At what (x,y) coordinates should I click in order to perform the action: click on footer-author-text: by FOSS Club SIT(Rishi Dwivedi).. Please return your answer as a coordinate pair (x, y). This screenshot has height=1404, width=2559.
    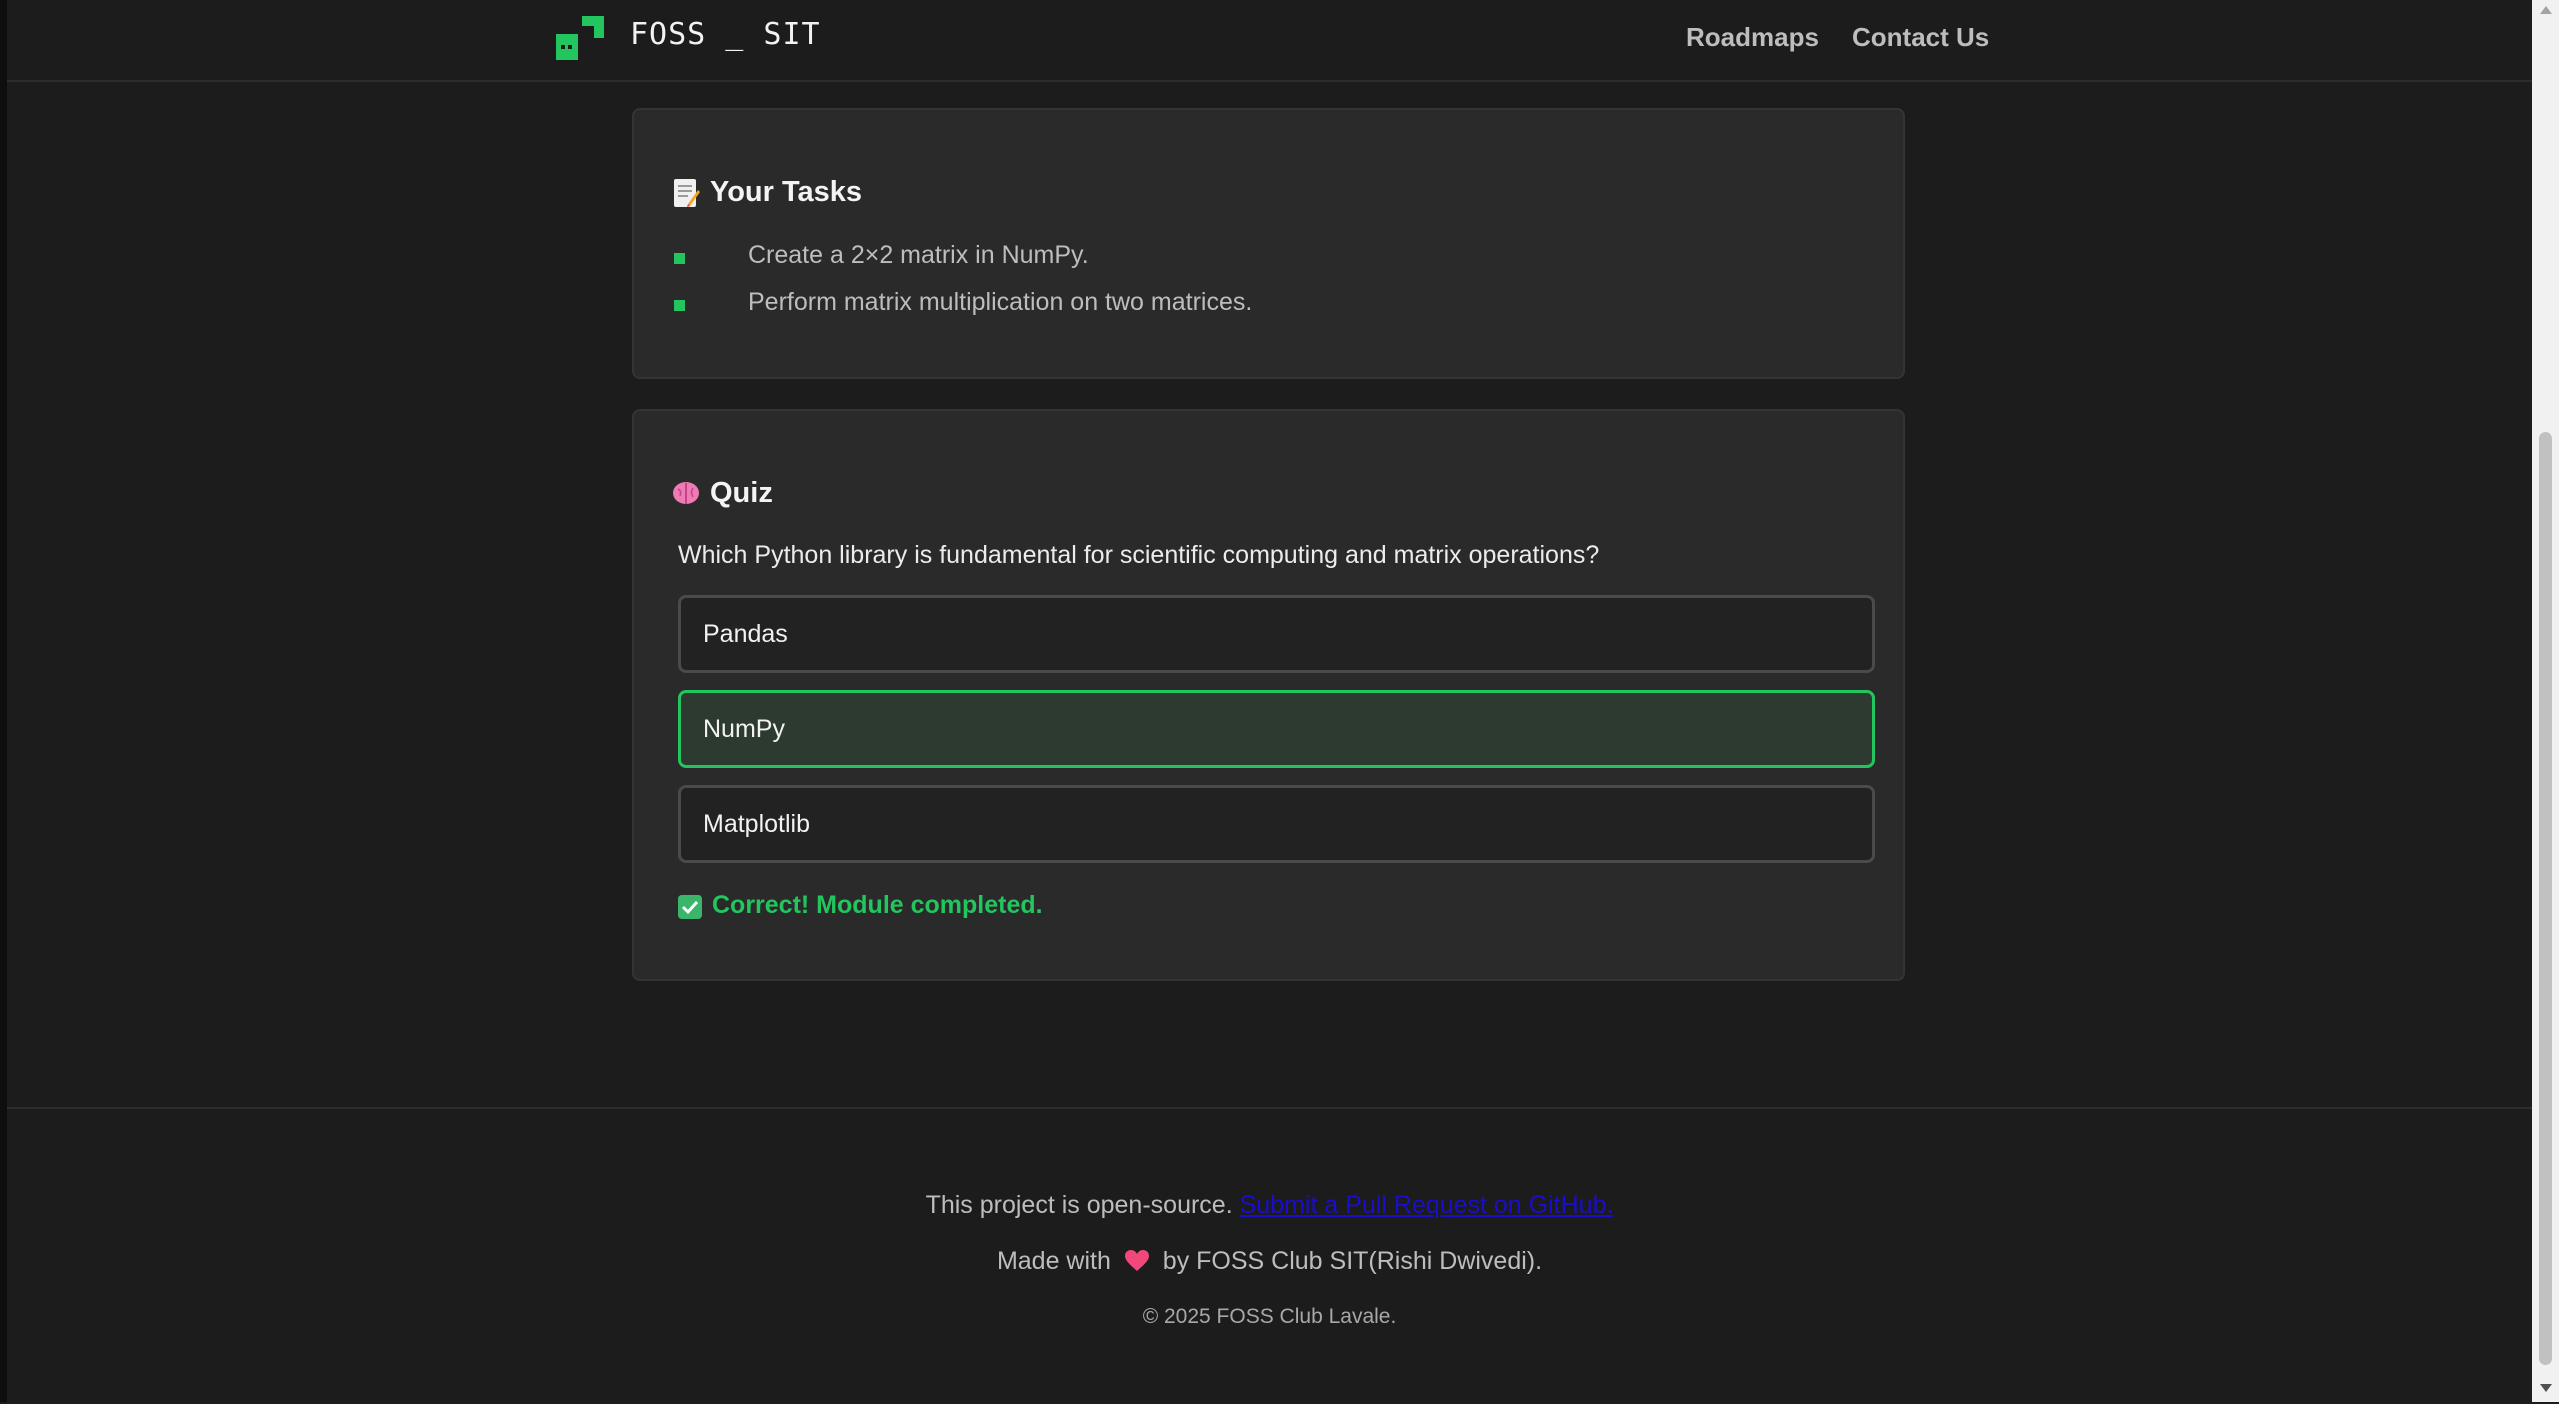
    Looking at the image, I should click on (1352, 1261).